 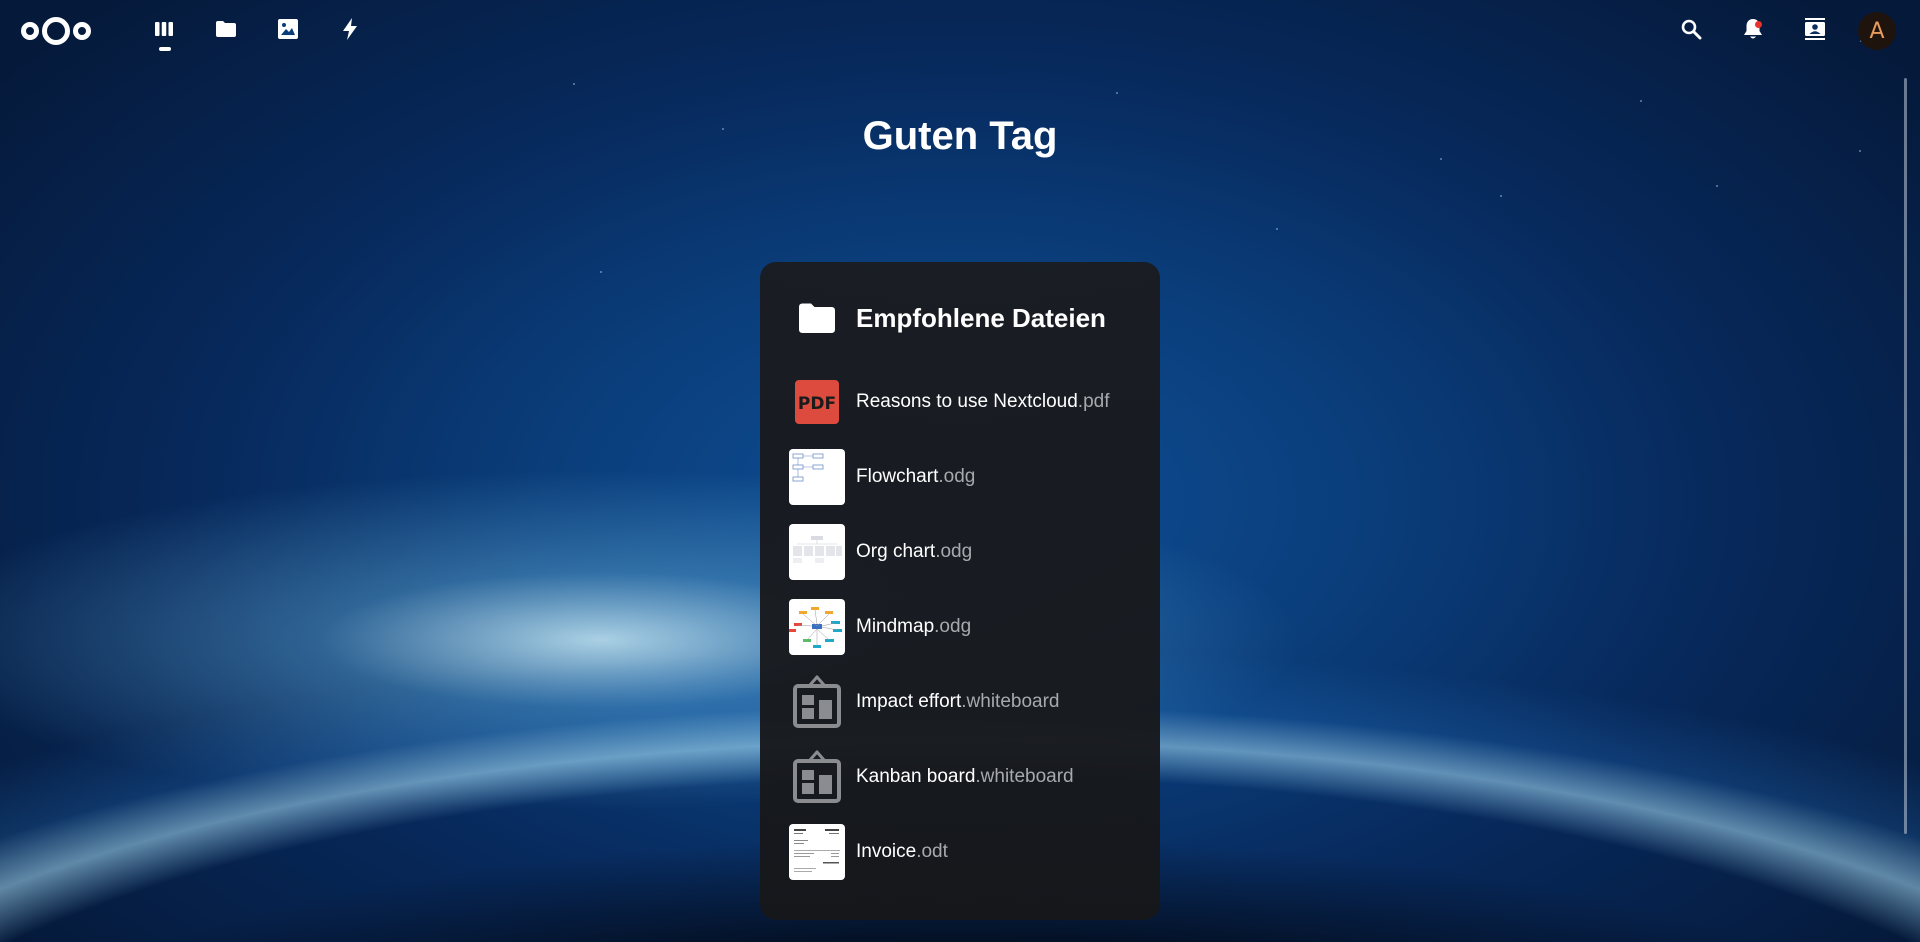 What do you see at coordinates (817, 551) in the screenshot?
I see `org-chart-thumbnail` at bounding box center [817, 551].